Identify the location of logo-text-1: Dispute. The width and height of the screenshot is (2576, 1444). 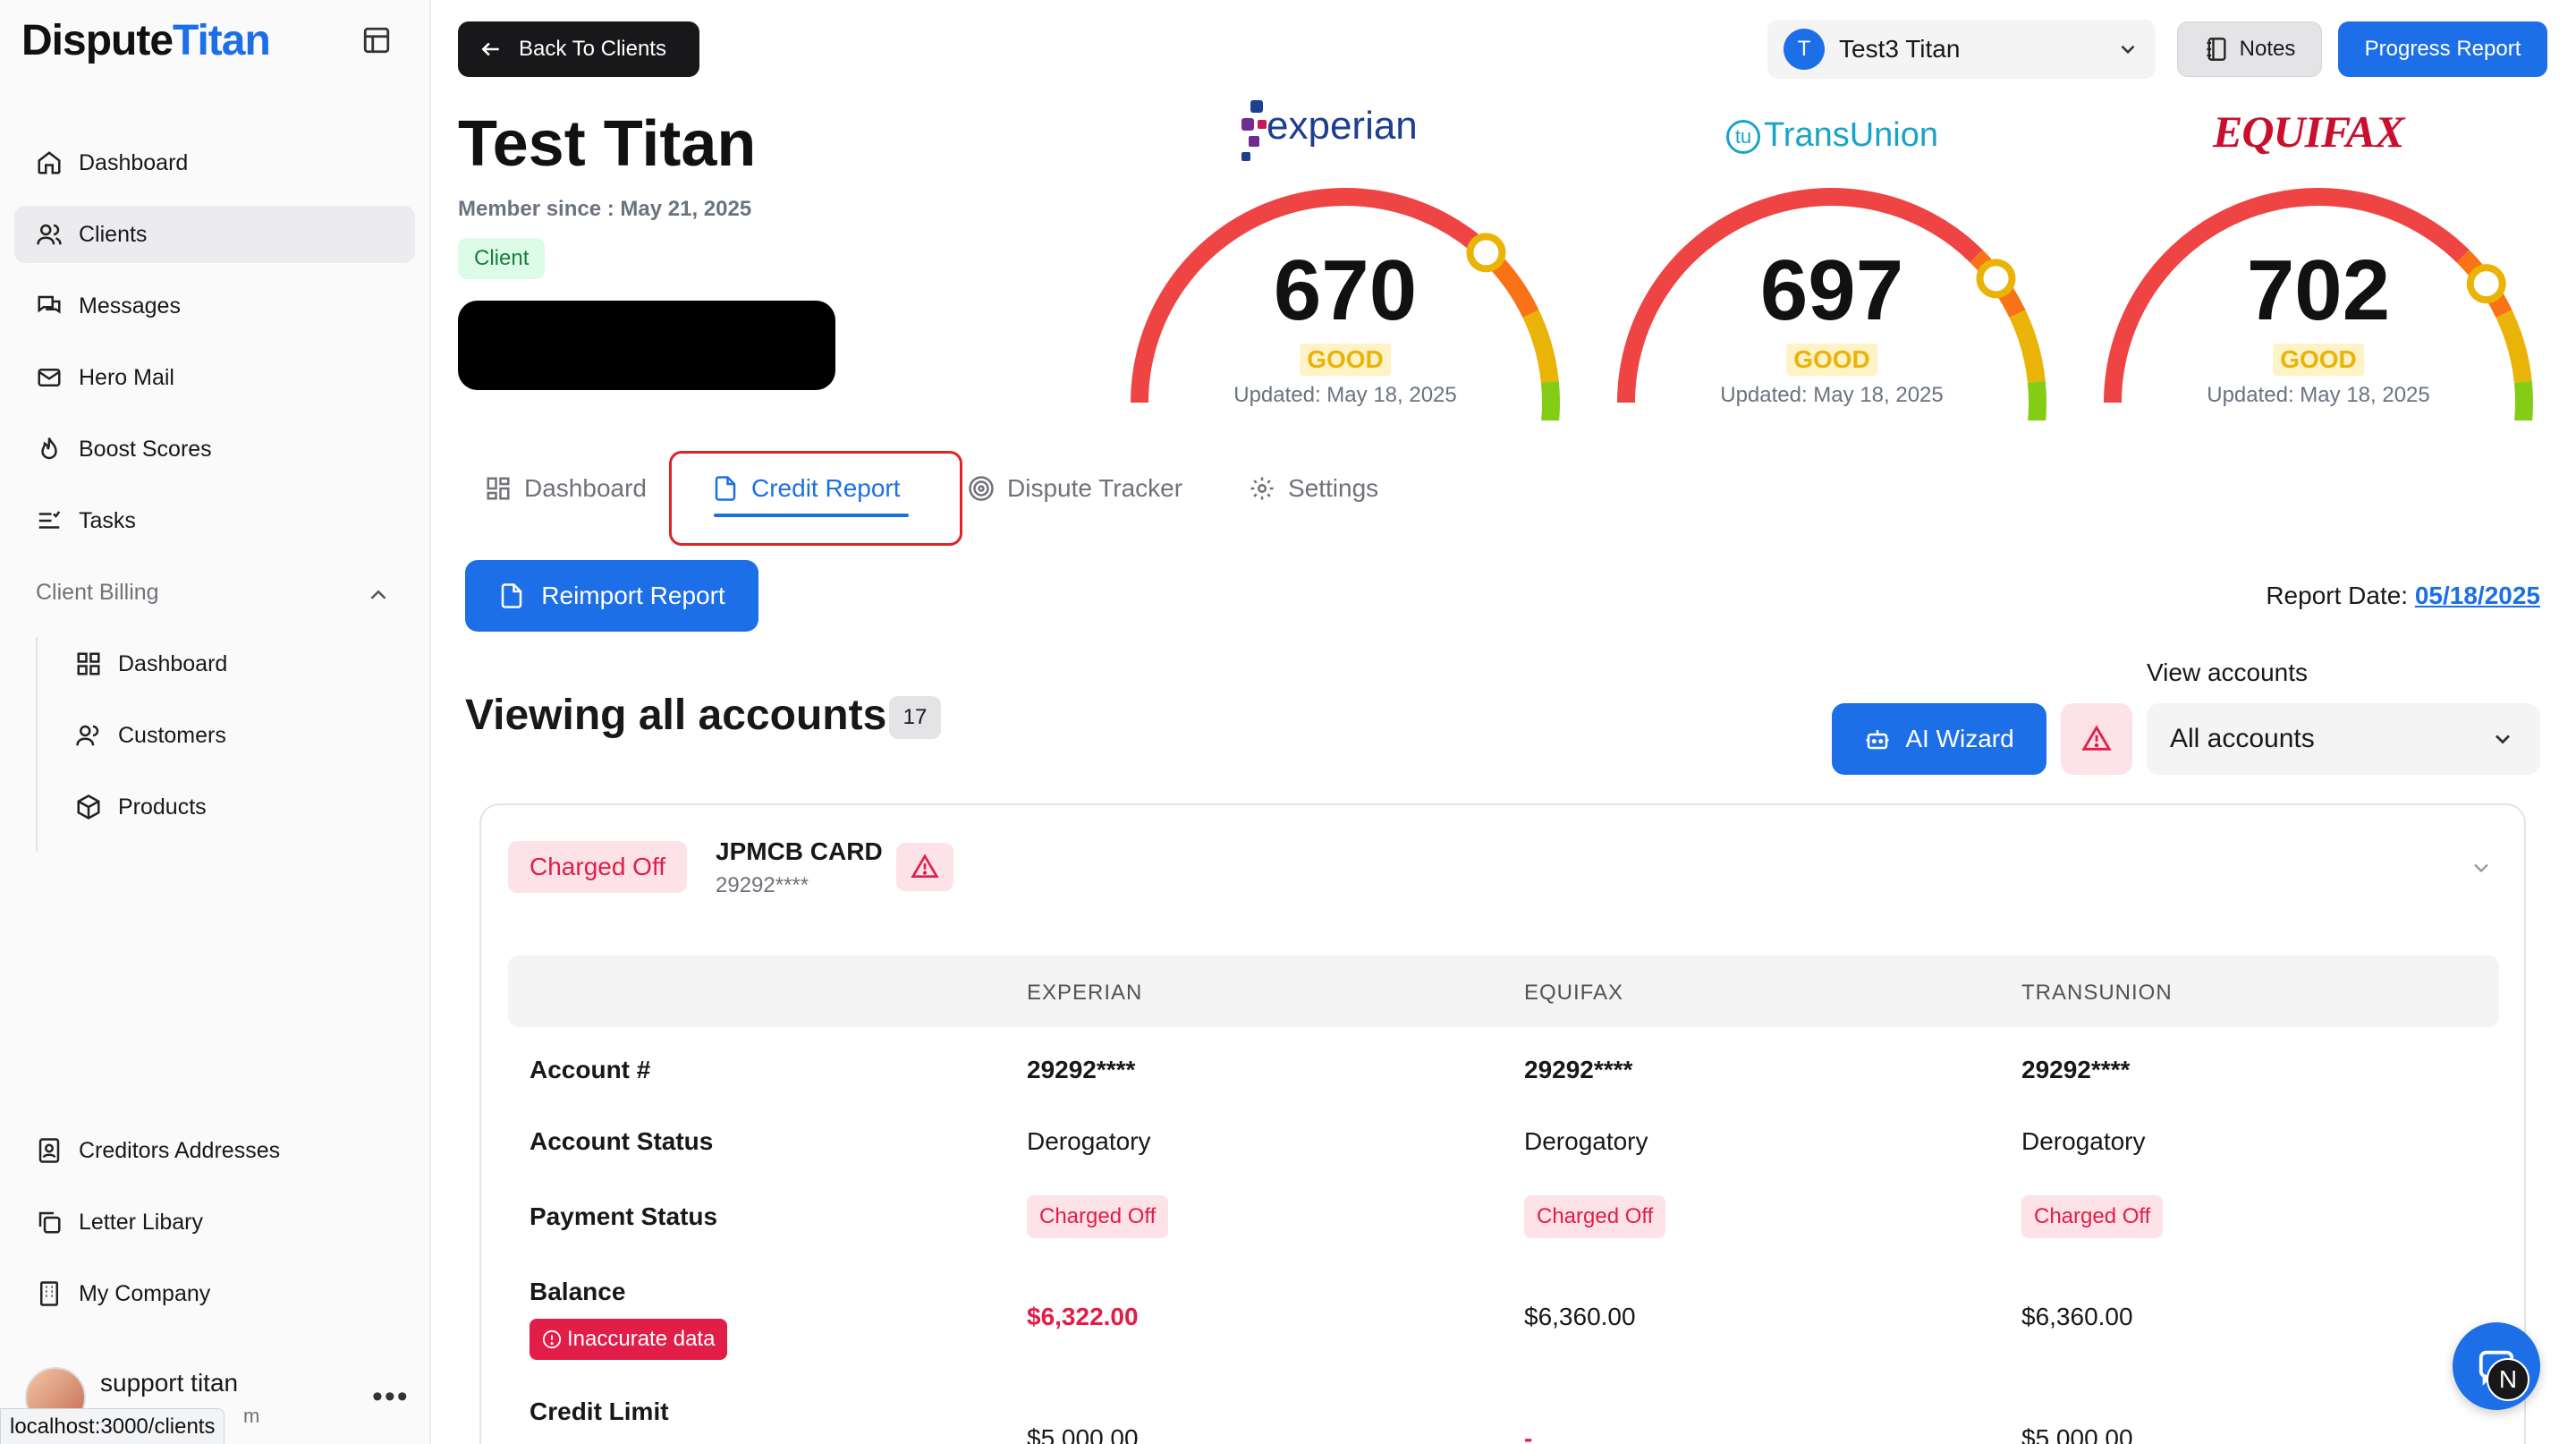
(97, 40).